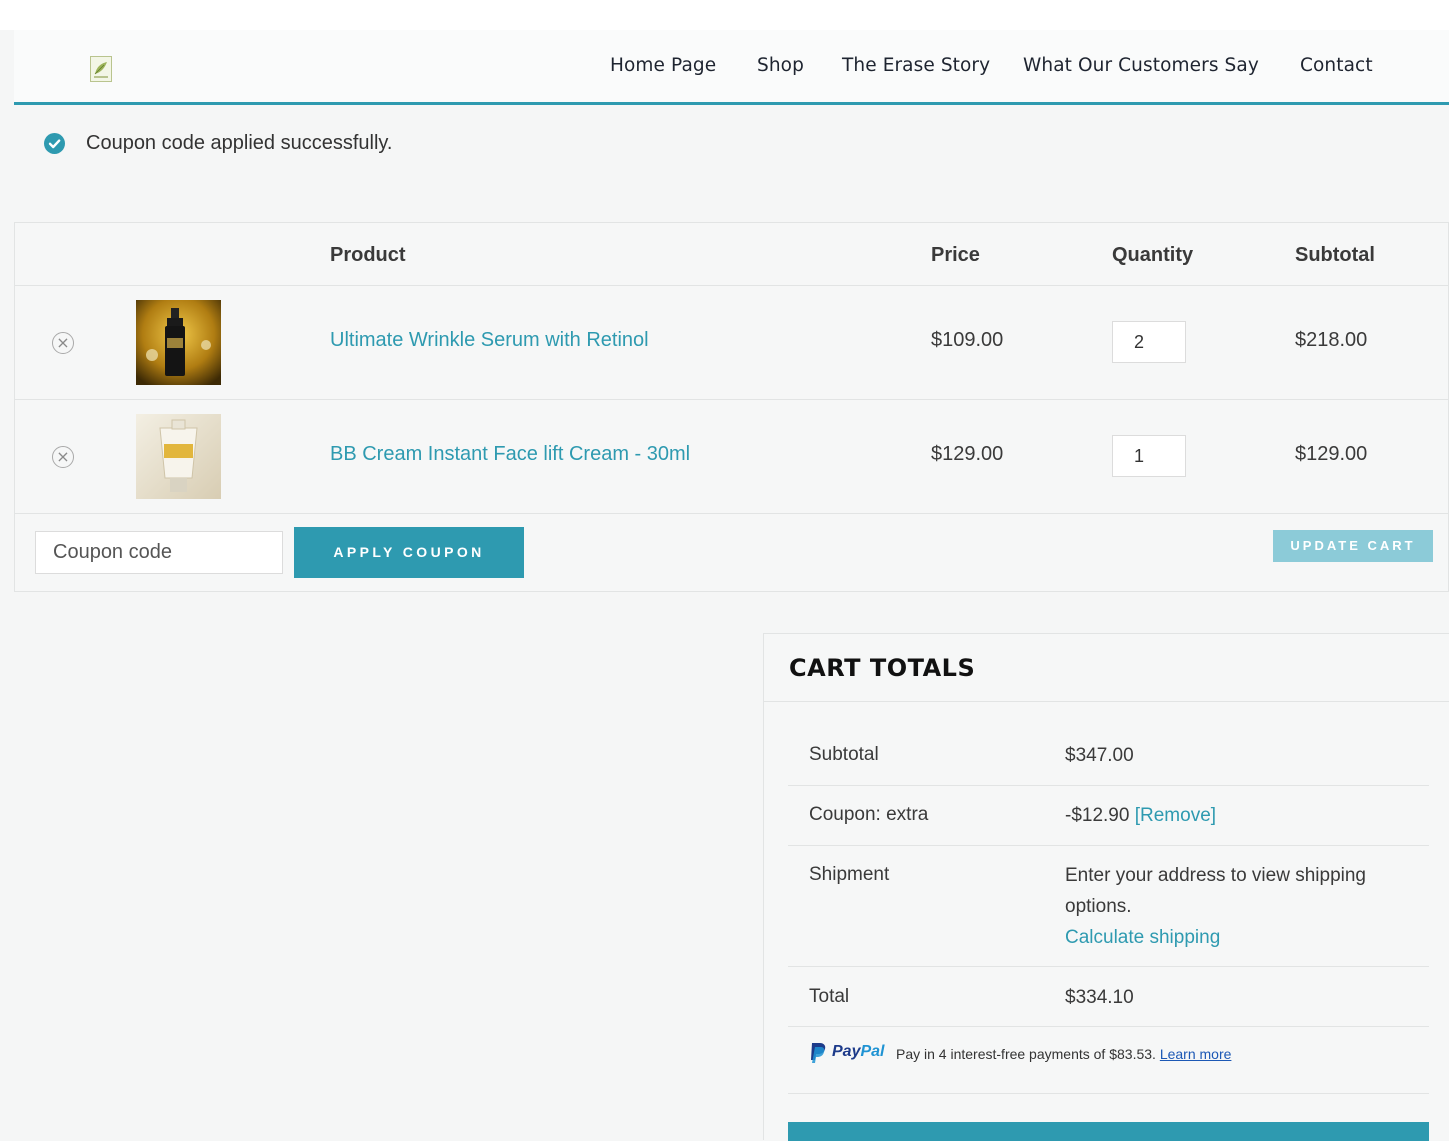  What do you see at coordinates (955, 255) in the screenshot?
I see `header-price: Price` at bounding box center [955, 255].